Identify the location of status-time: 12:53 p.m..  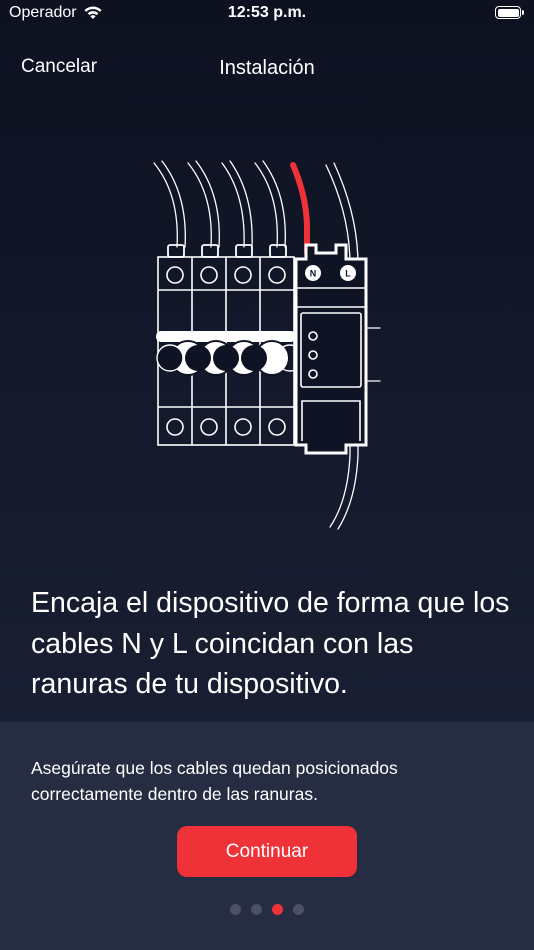
(267, 12).